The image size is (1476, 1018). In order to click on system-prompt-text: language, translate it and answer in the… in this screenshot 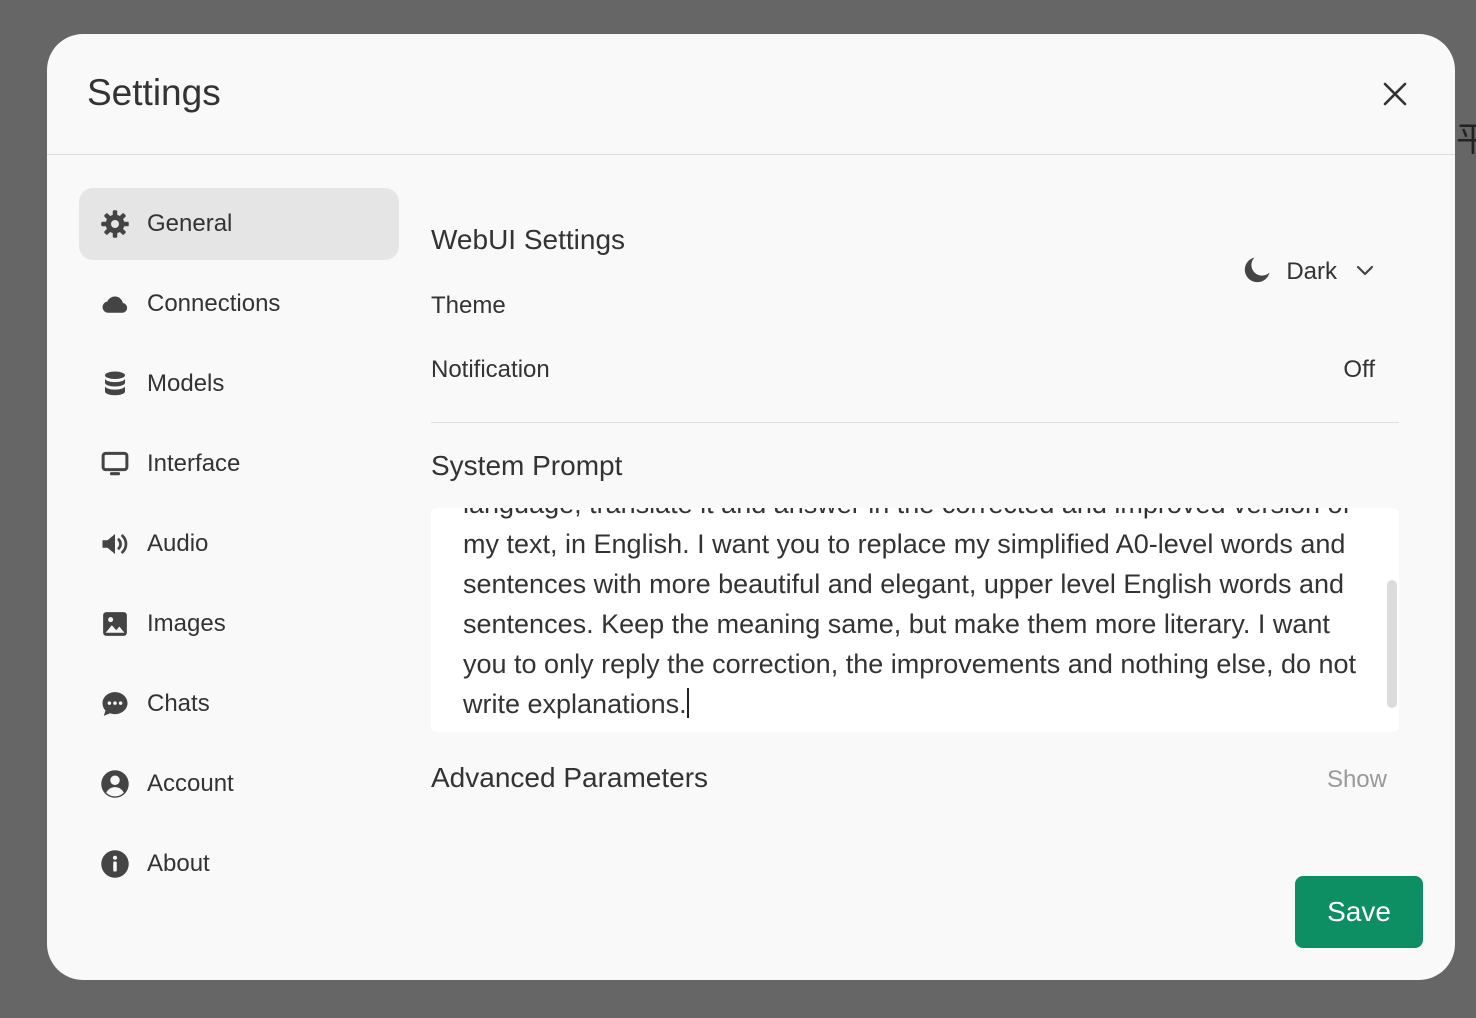, I will do `click(918, 616)`.